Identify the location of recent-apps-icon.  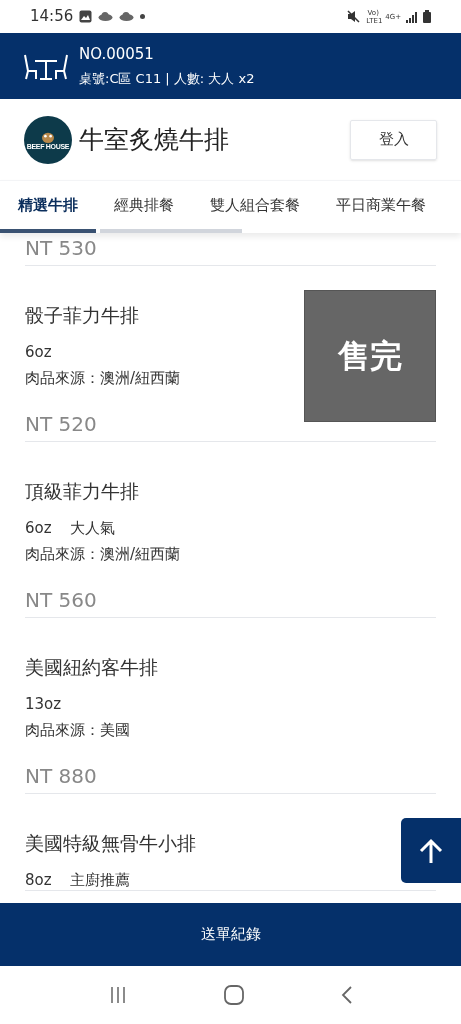
(117, 995).